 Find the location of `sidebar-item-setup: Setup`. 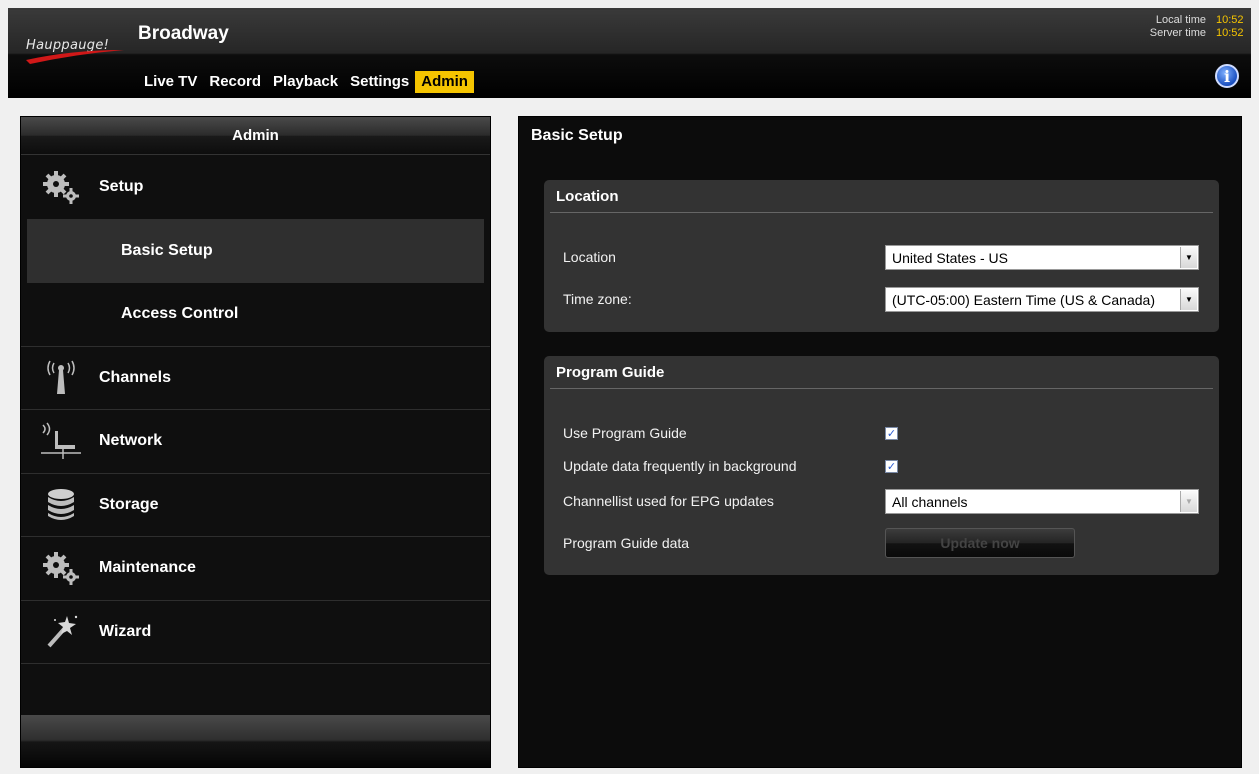

sidebar-item-setup: Setup is located at coordinates (255, 187).